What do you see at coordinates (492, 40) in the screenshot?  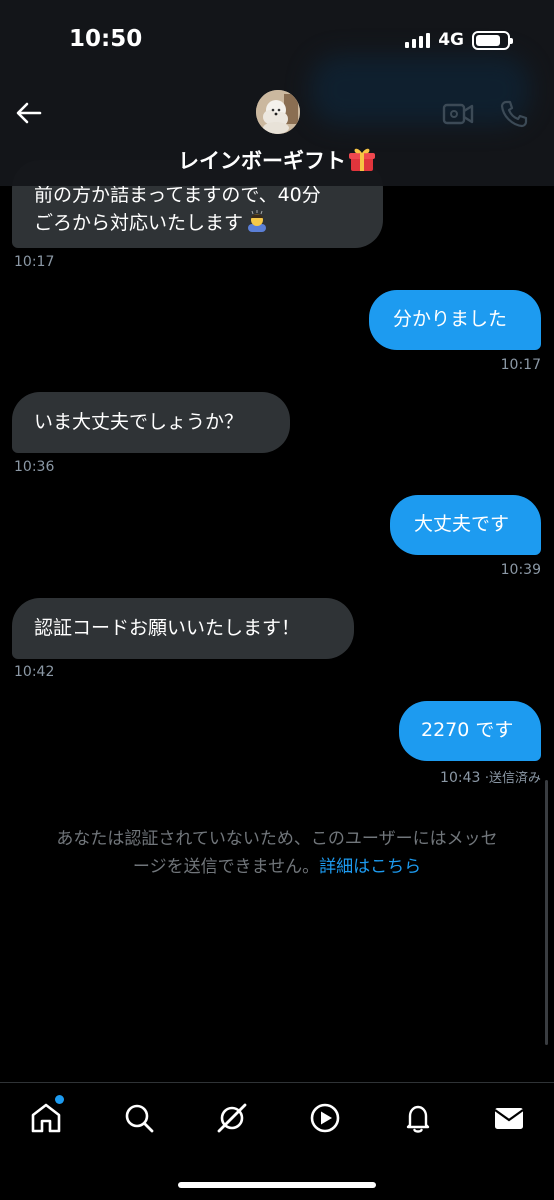 I see `battery-icon` at bounding box center [492, 40].